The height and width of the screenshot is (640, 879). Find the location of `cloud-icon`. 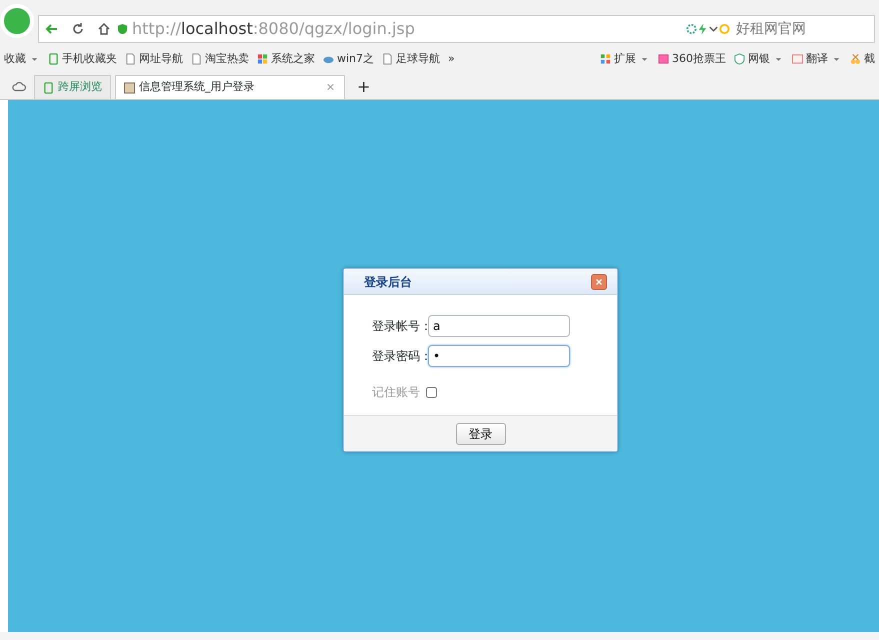

cloud-icon is located at coordinates (19, 87).